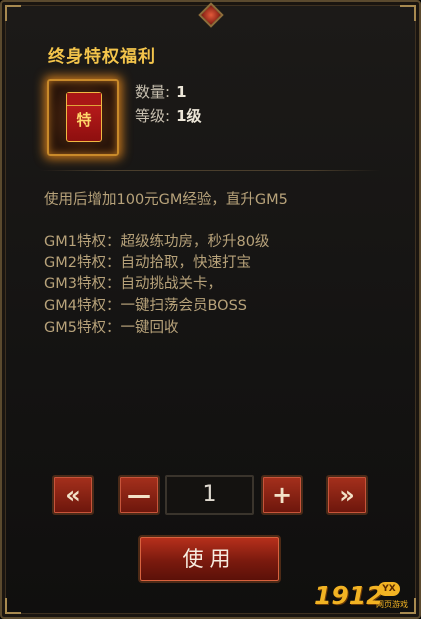 The height and width of the screenshot is (619, 421). What do you see at coordinates (209, 495) in the screenshot?
I see `quantity-input: 1` at bounding box center [209, 495].